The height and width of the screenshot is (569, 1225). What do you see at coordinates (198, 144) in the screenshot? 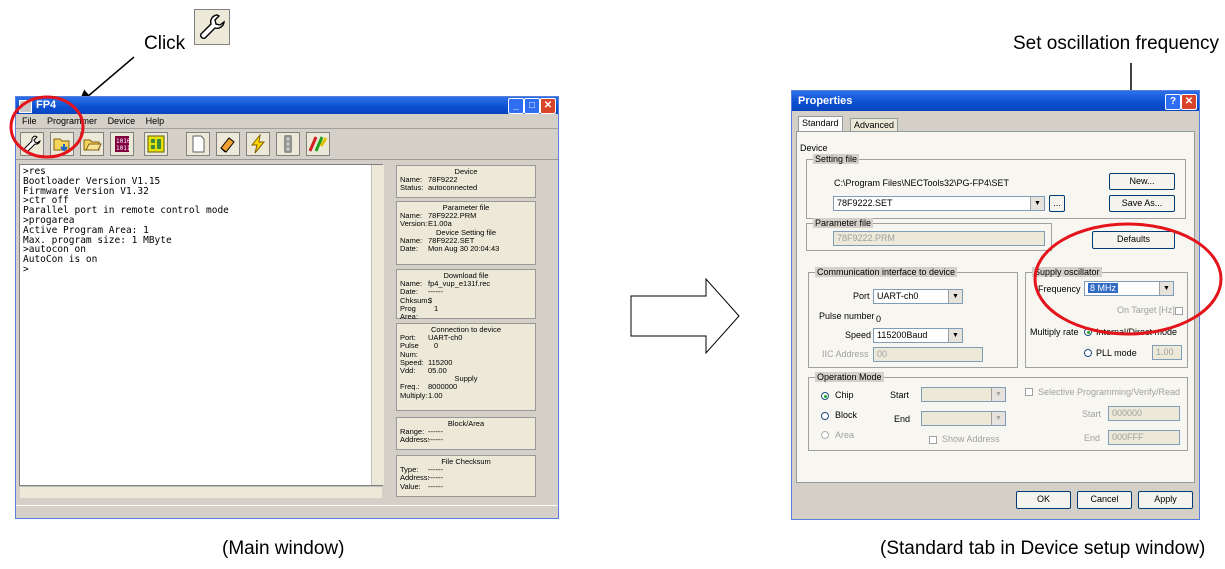
I see `blank-page-icon` at bounding box center [198, 144].